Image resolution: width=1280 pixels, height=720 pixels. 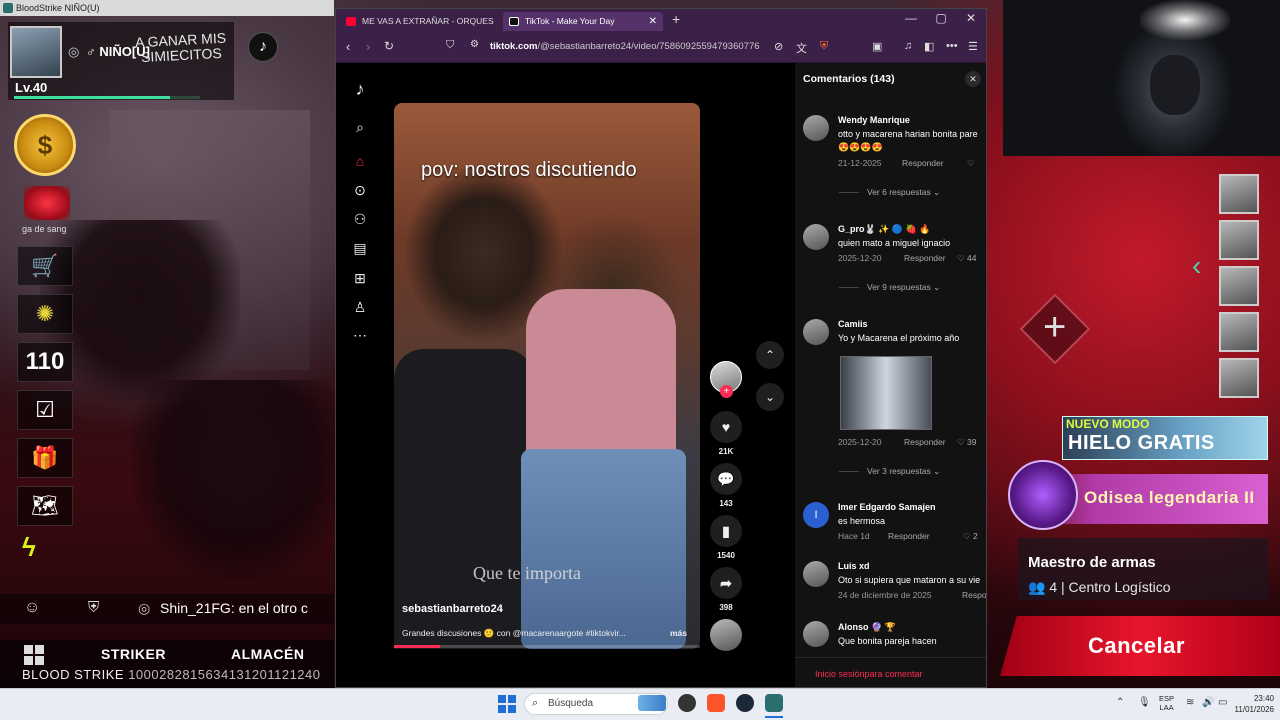 I want to click on sidebar-icon: ◧, so click(x=929, y=46).